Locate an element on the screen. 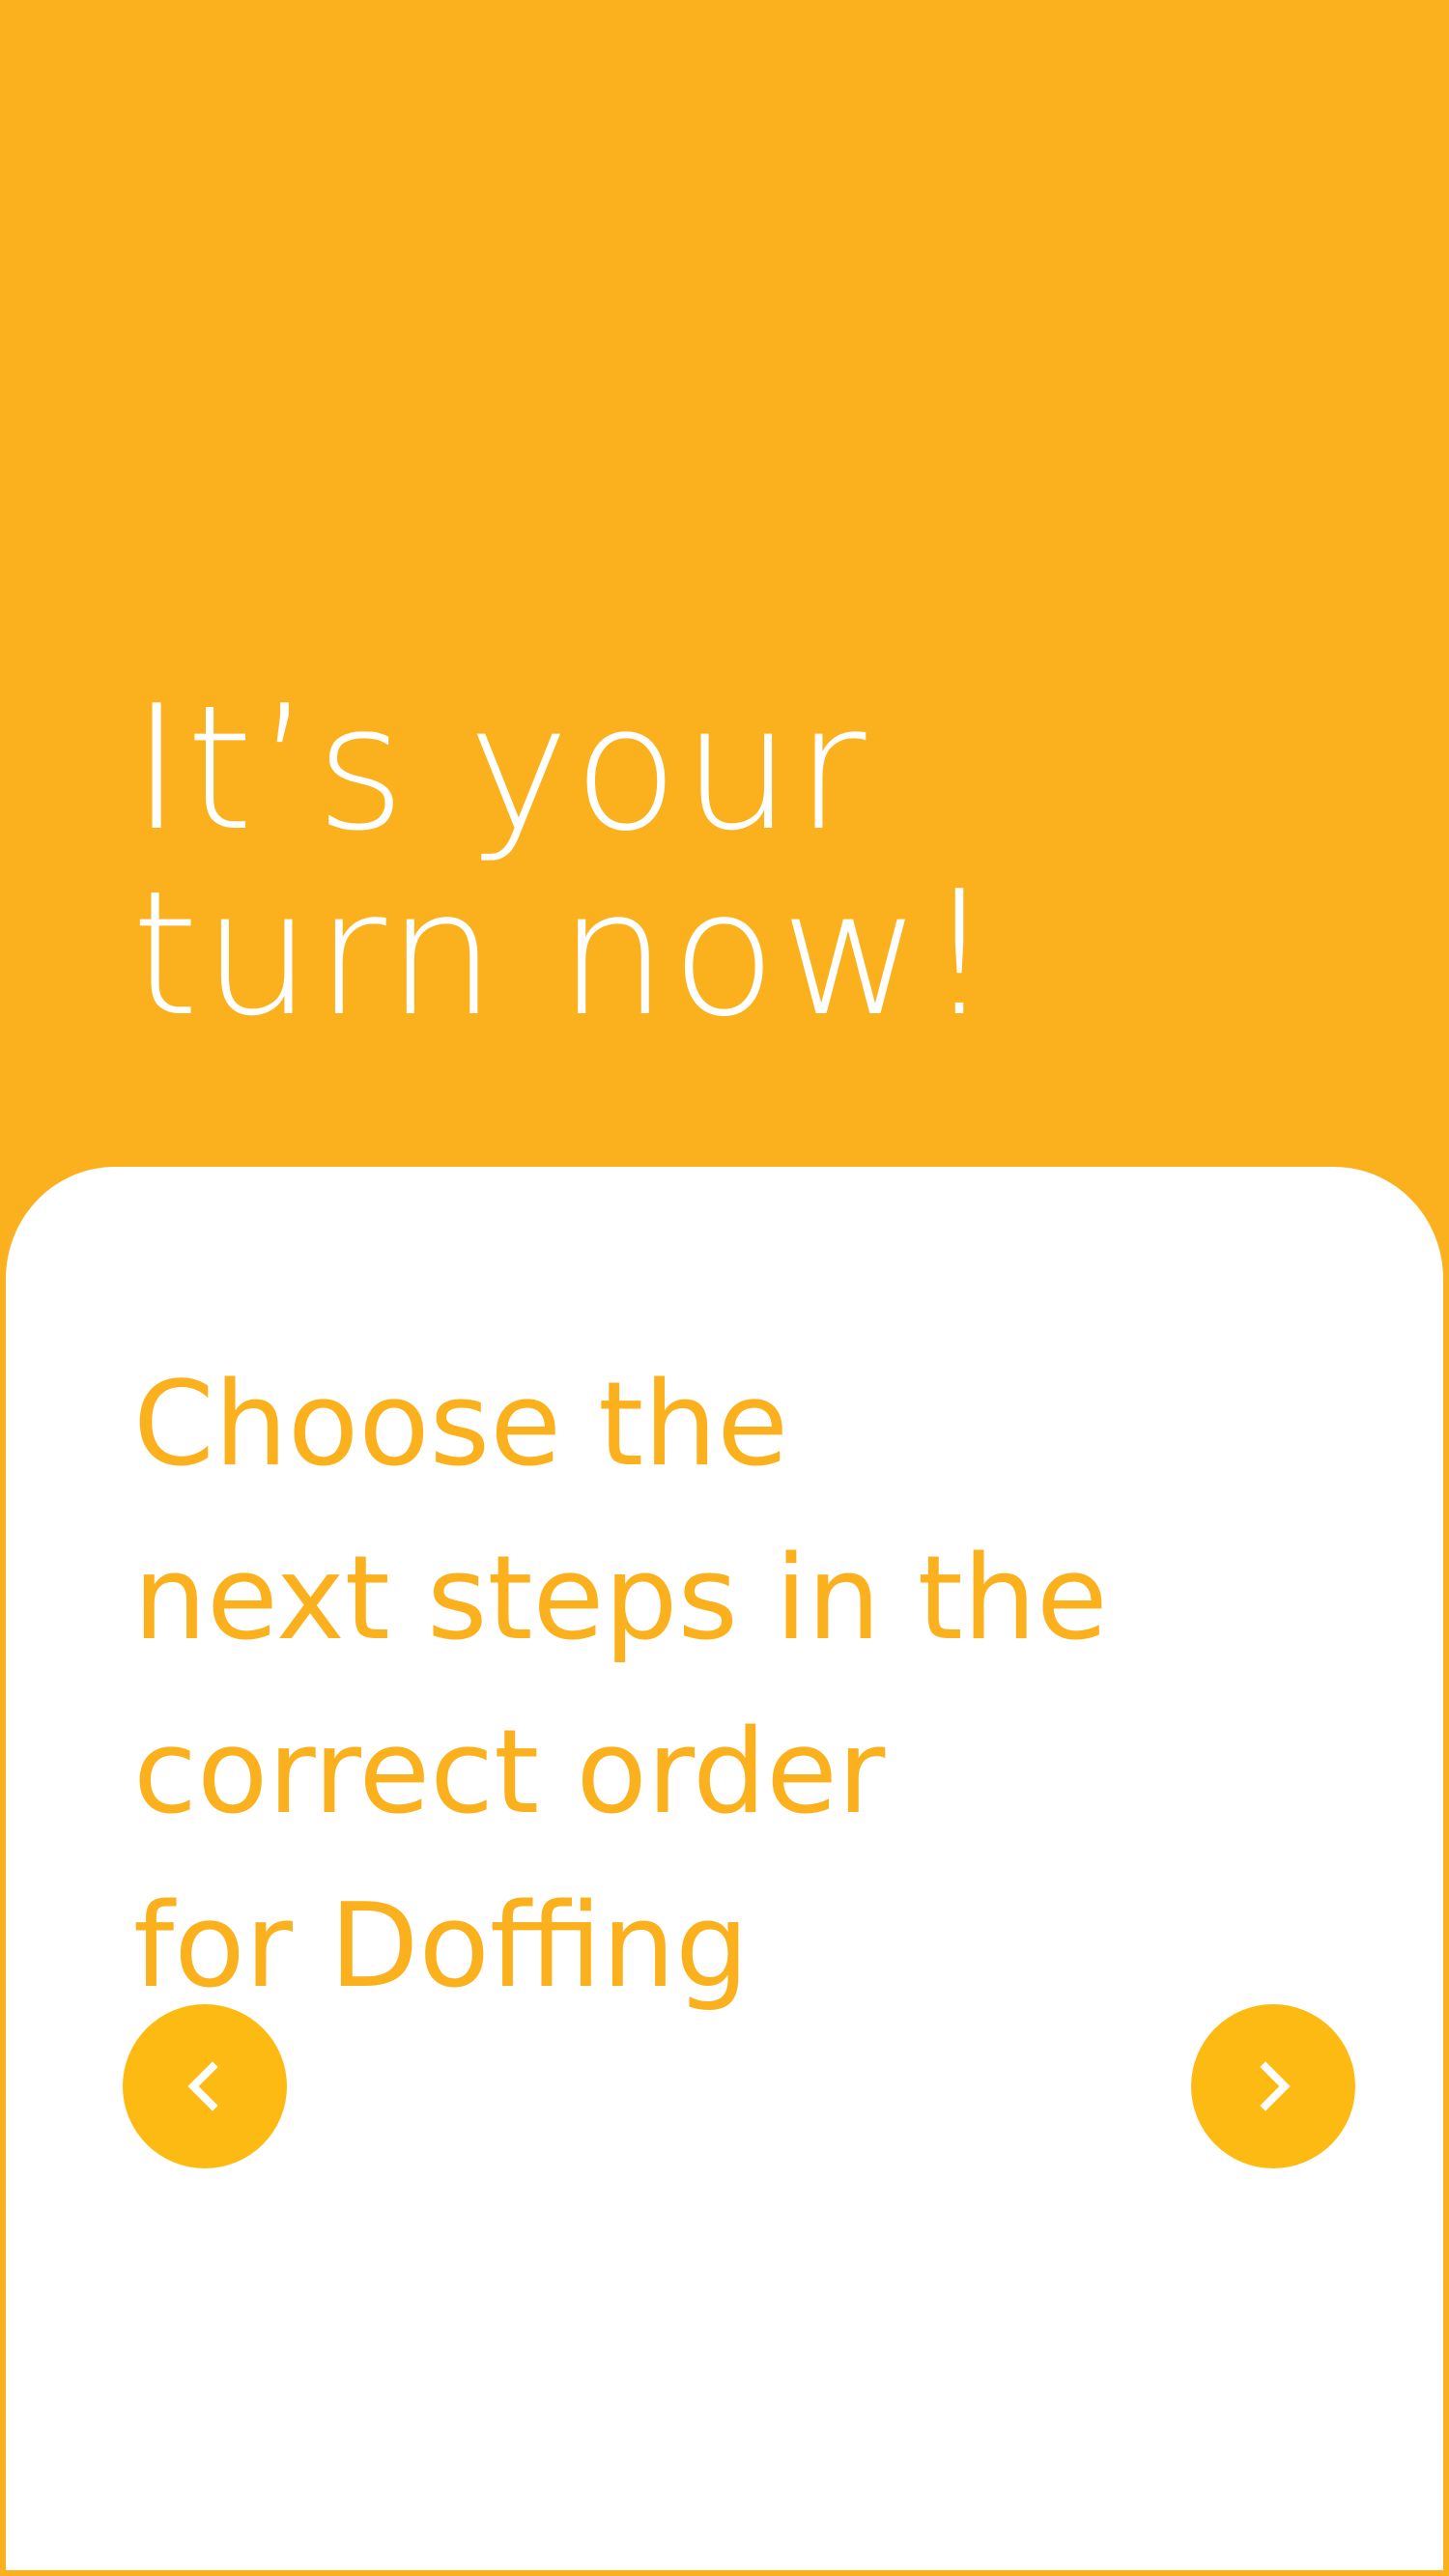  next-button is located at coordinates (1273, 2086).